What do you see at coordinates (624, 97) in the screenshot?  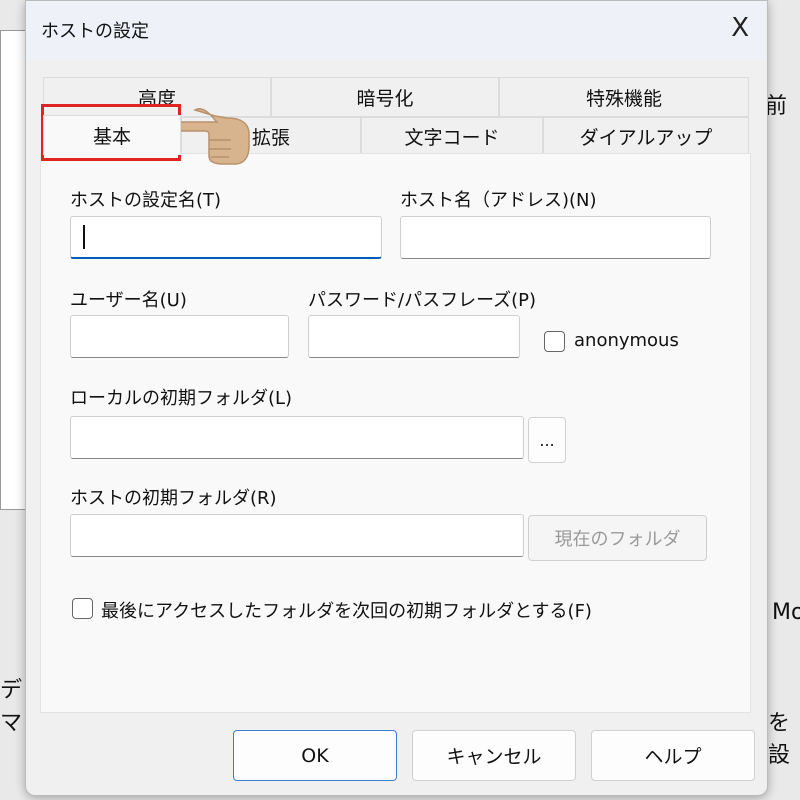 I see `tab-special: 特殊機能` at bounding box center [624, 97].